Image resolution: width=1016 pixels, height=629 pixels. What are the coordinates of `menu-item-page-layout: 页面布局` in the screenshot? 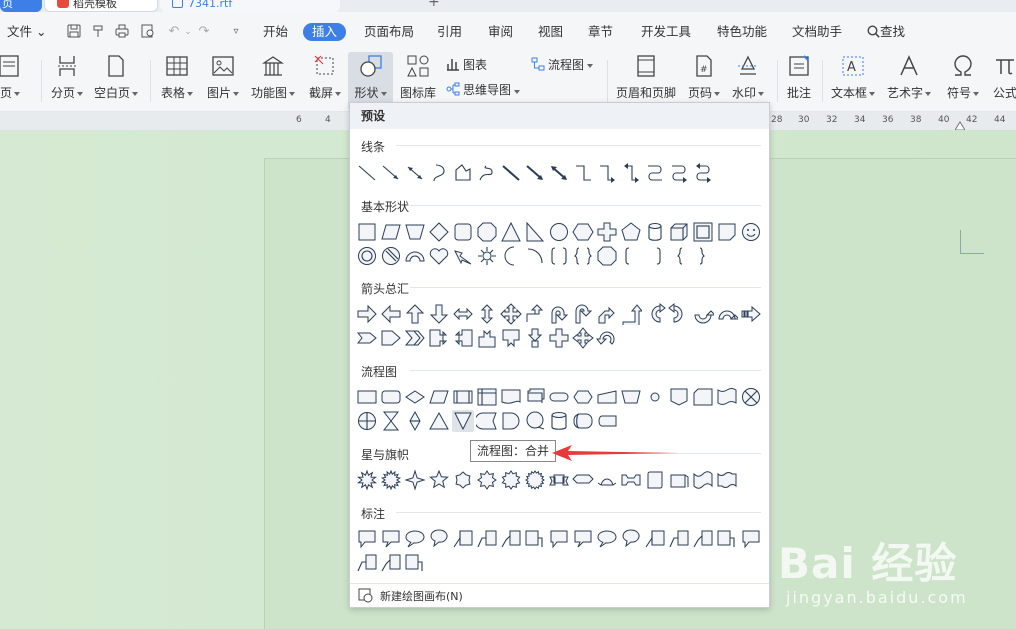 It's located at (389, 32).